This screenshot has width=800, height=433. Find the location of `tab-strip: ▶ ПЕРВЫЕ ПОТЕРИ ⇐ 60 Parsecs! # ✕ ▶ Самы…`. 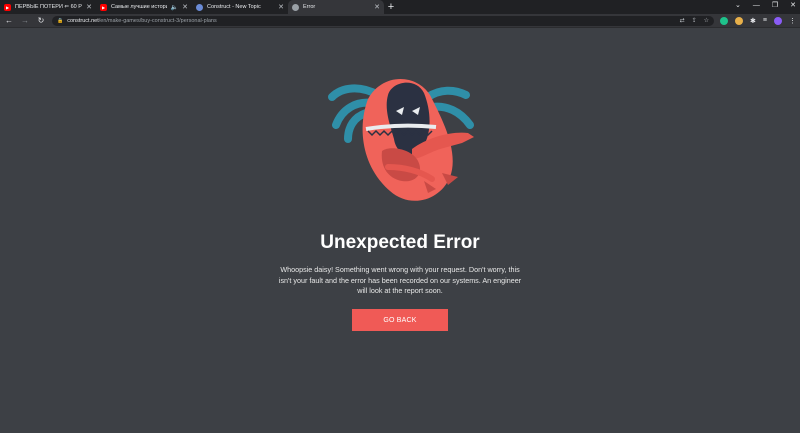

tab-strip: ▶ ПЕРВЫЕ ПОТЕРИ ⇐ 60 Parsecs! # ✕ ▶ Самы… is located at coordinates (400, 7).